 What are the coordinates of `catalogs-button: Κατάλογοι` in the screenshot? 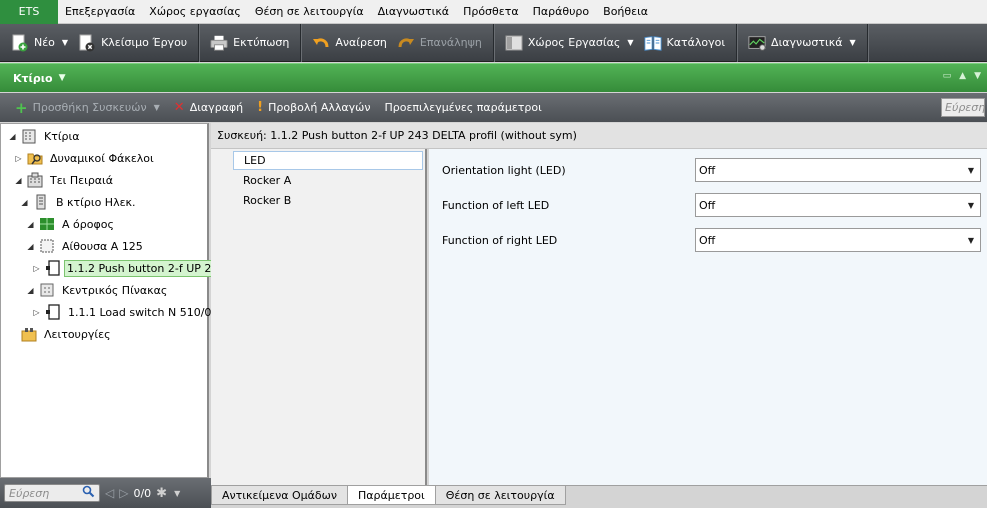 It's located at (685, 43).